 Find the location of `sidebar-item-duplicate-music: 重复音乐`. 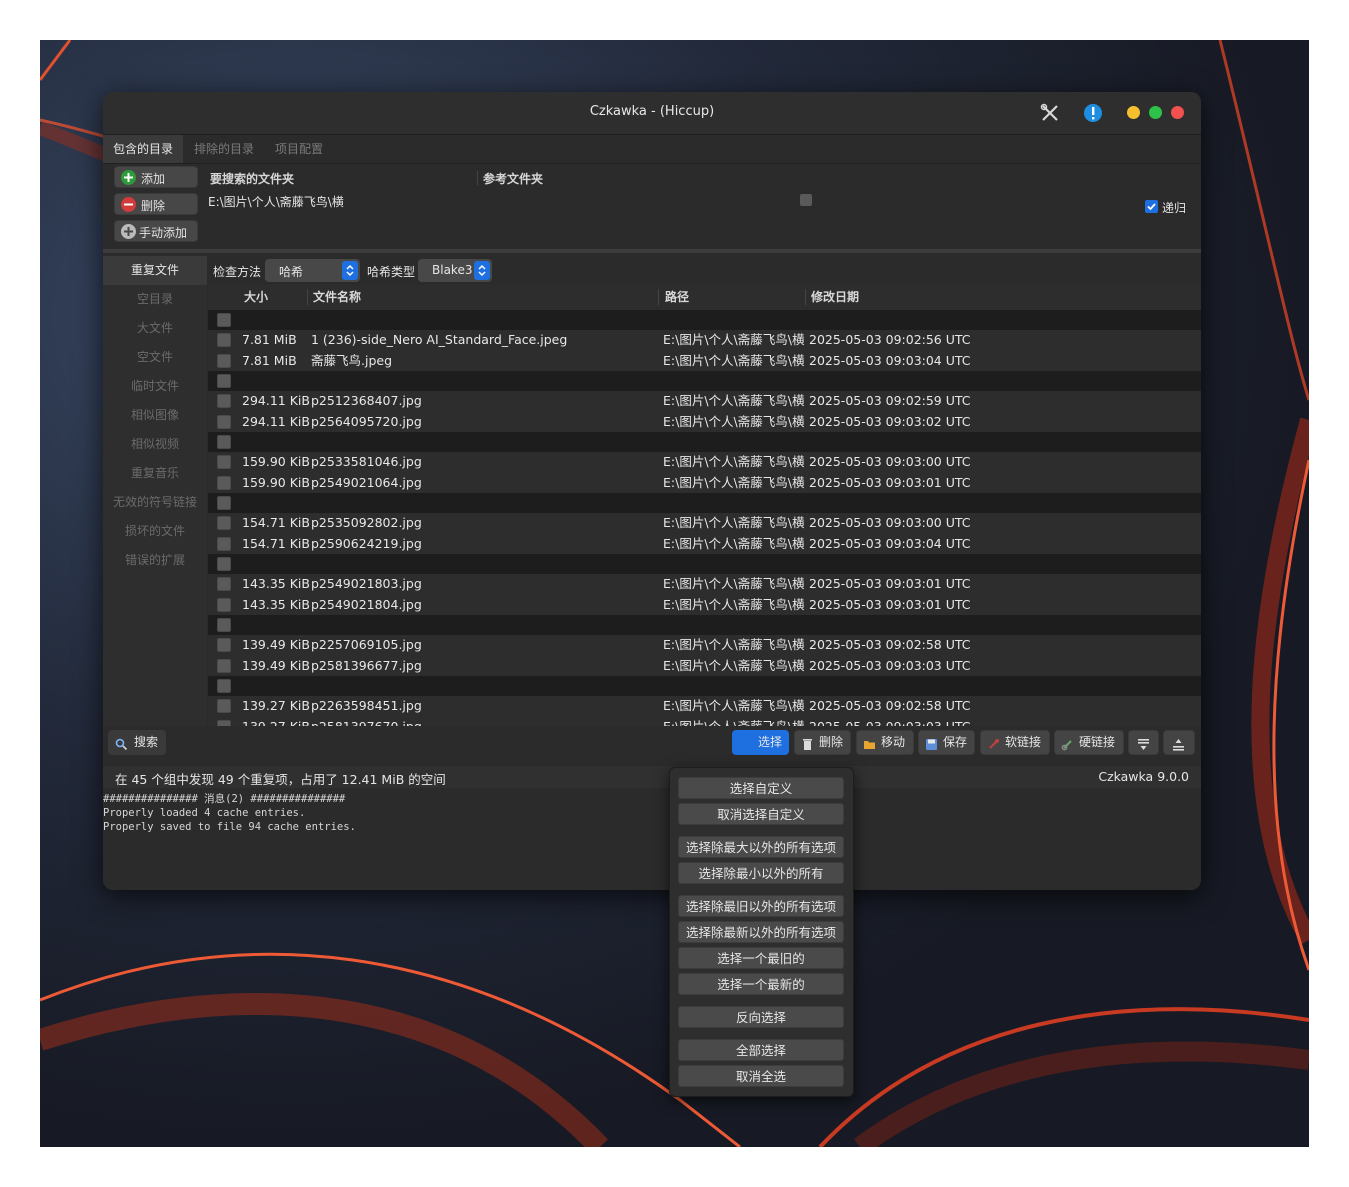

sidebar-item-duplicate-music: 重复音乐 is located at coordinates (155, 473).